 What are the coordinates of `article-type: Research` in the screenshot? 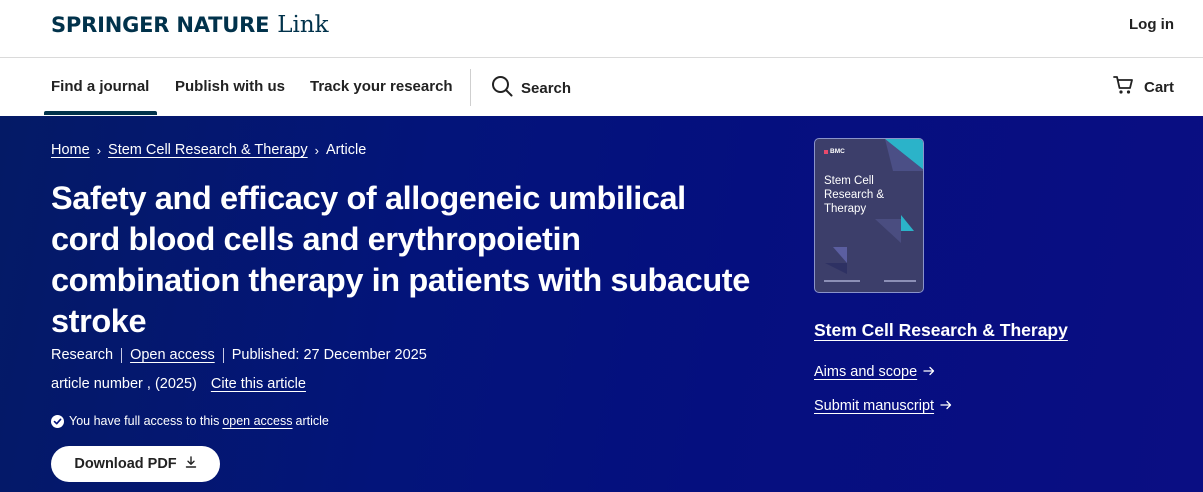 It's located at (82, 355).